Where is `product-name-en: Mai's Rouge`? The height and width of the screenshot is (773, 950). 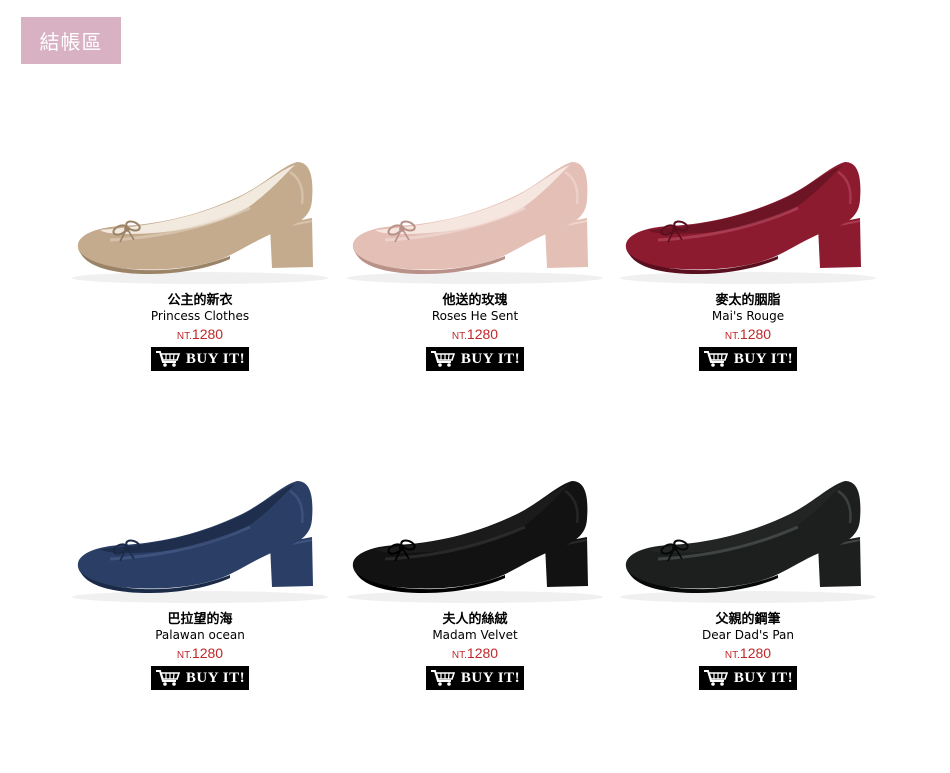 product-name-en: Mai's Rouge is located at coordinates (748, 316).